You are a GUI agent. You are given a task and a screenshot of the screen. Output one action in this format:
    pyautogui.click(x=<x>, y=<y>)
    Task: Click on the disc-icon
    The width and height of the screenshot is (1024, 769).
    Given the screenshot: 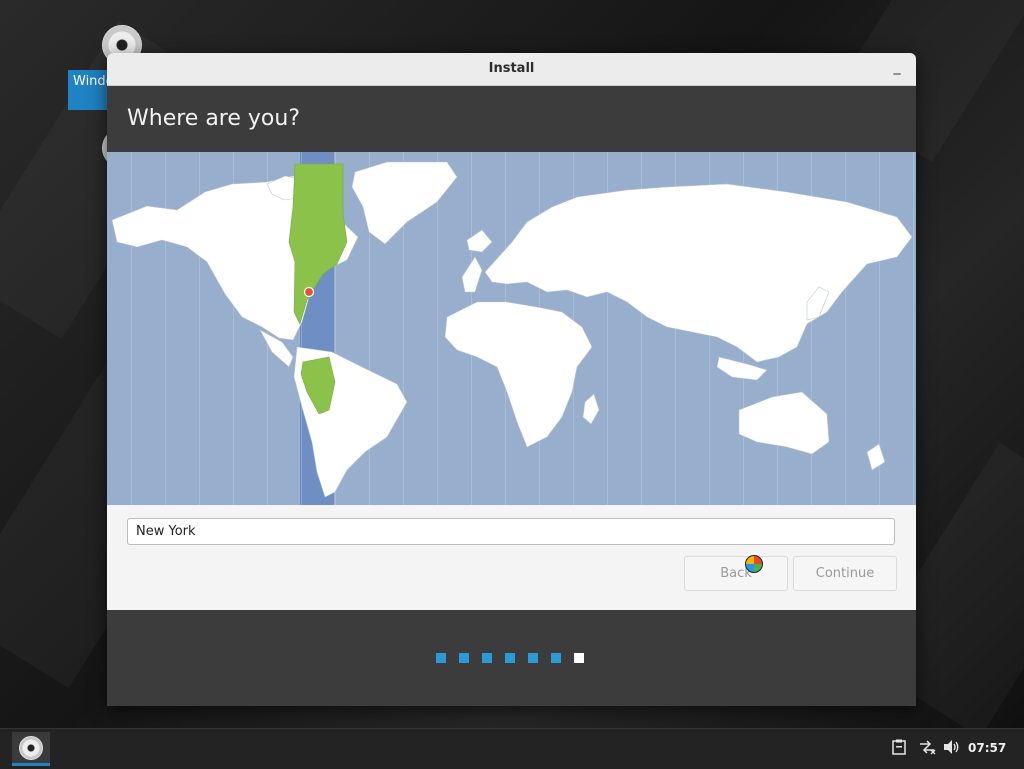 What is the action you would take?
    pyautogui.click(x=31, y=748)
    